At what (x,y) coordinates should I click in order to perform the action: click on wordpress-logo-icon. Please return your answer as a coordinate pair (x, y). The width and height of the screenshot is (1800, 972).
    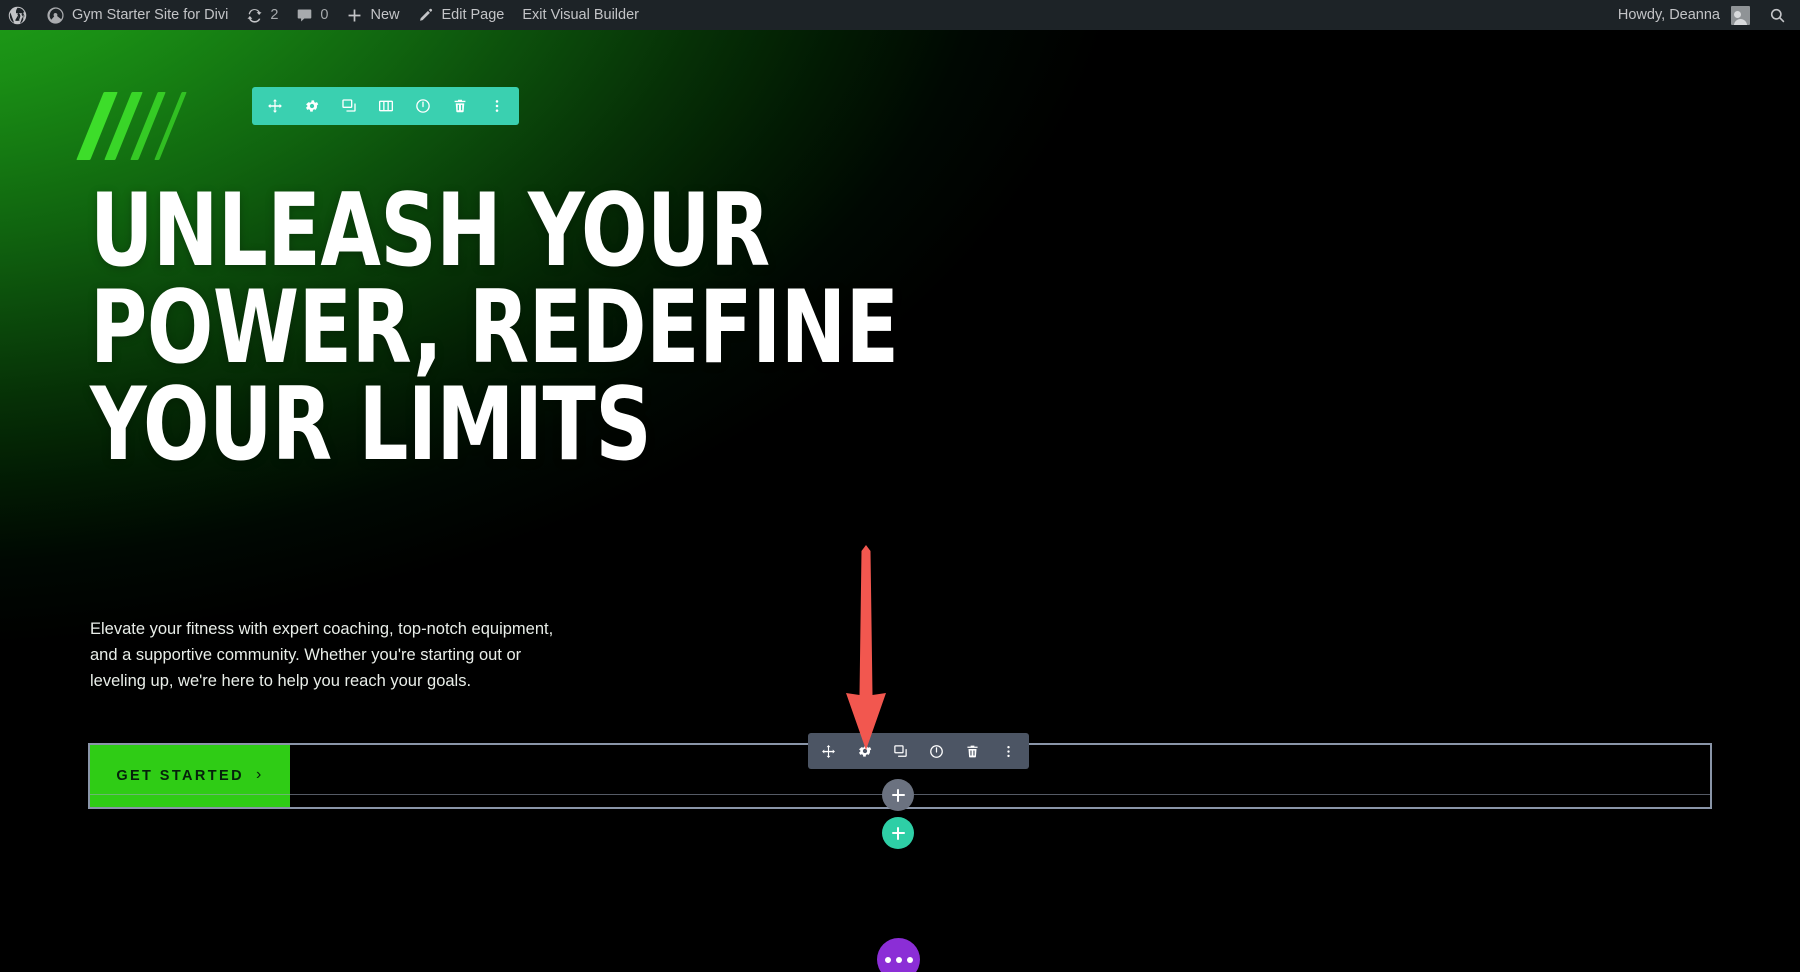
    Looking at the image, I should click on (17, 15).